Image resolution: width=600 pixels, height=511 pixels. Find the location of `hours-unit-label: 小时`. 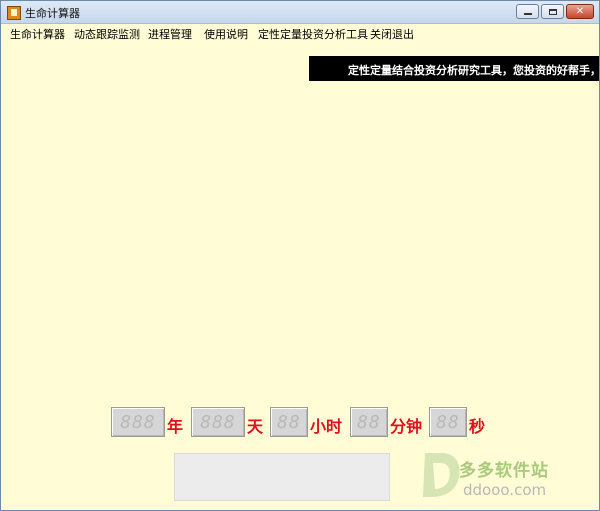

hours-unit-label: 小时 is located at coordinates (326, 426).